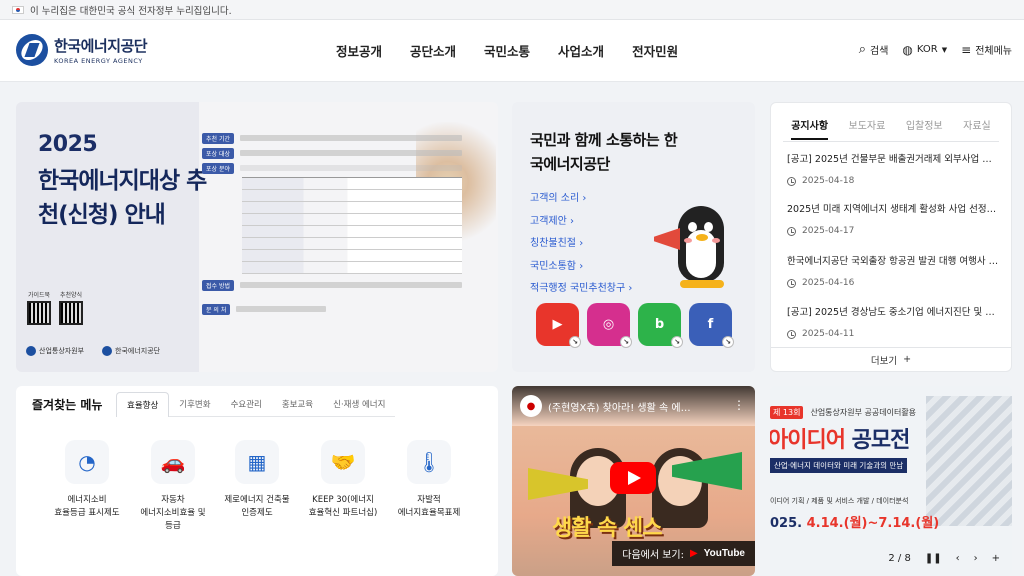  What do you see at coordinates (924, 128) in the screenshot?
I see `tab-bid: 입찰정보` at bounding box center [924, 128].